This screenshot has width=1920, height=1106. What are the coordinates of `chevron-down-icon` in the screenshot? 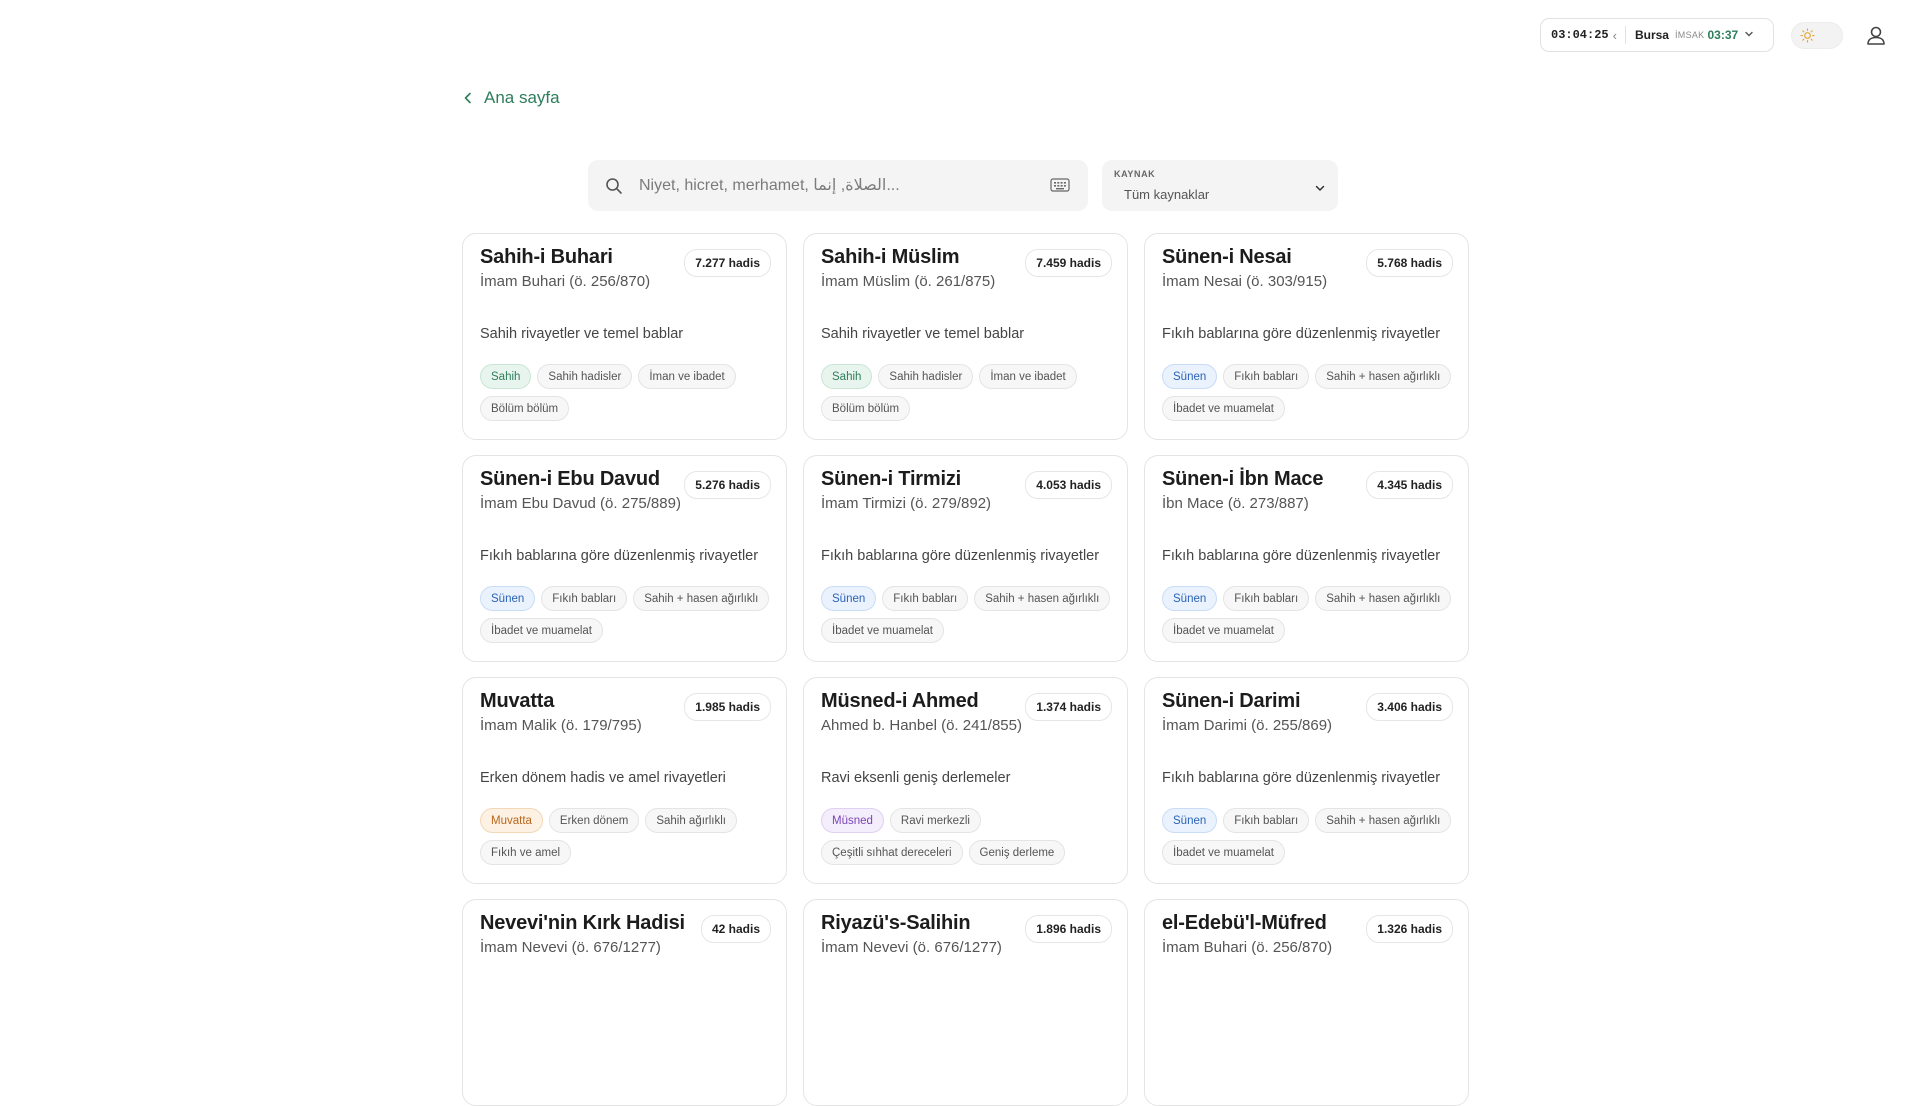 It's located at (1749, 35).